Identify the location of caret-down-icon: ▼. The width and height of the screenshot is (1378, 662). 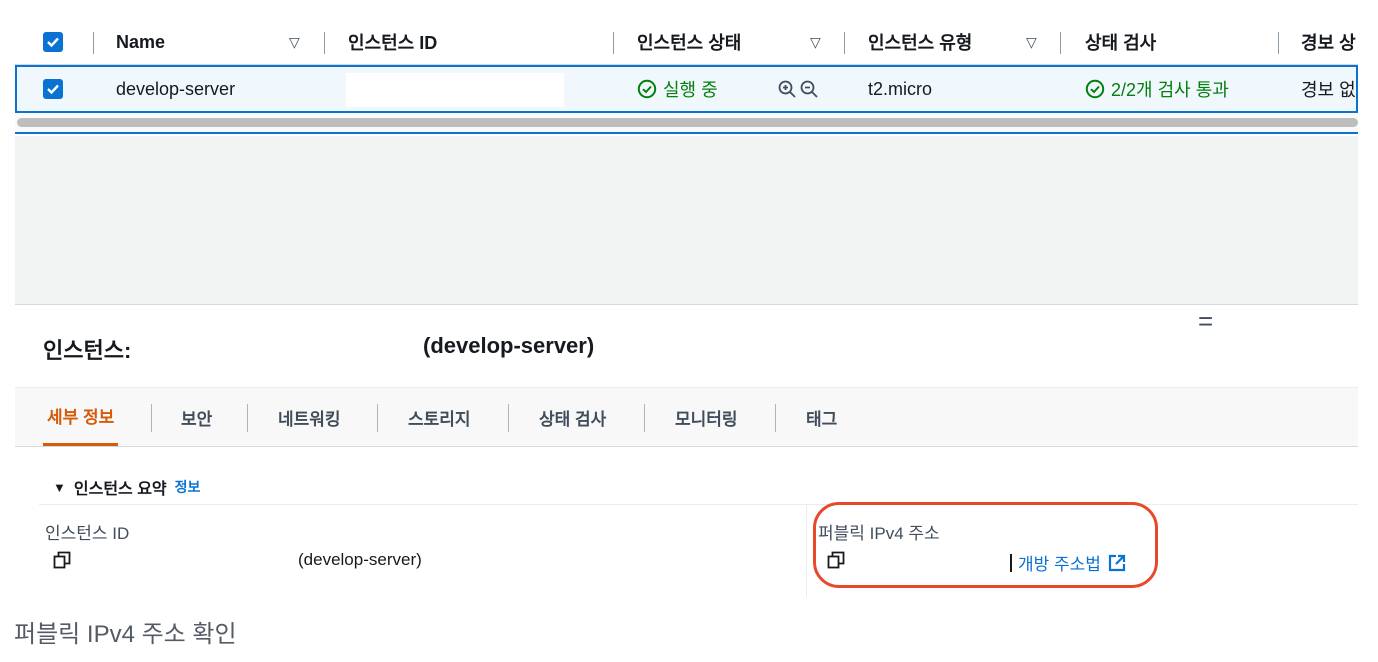
(59, 487).